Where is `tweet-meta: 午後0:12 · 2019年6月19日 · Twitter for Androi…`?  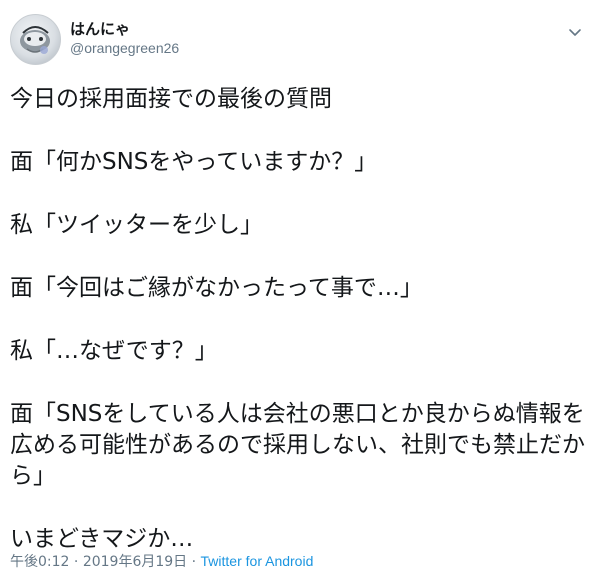
tweet-meta: 午後0:12 · 2019年6月19日 · Twitter for Androi… is located at coordinates (161, 561).